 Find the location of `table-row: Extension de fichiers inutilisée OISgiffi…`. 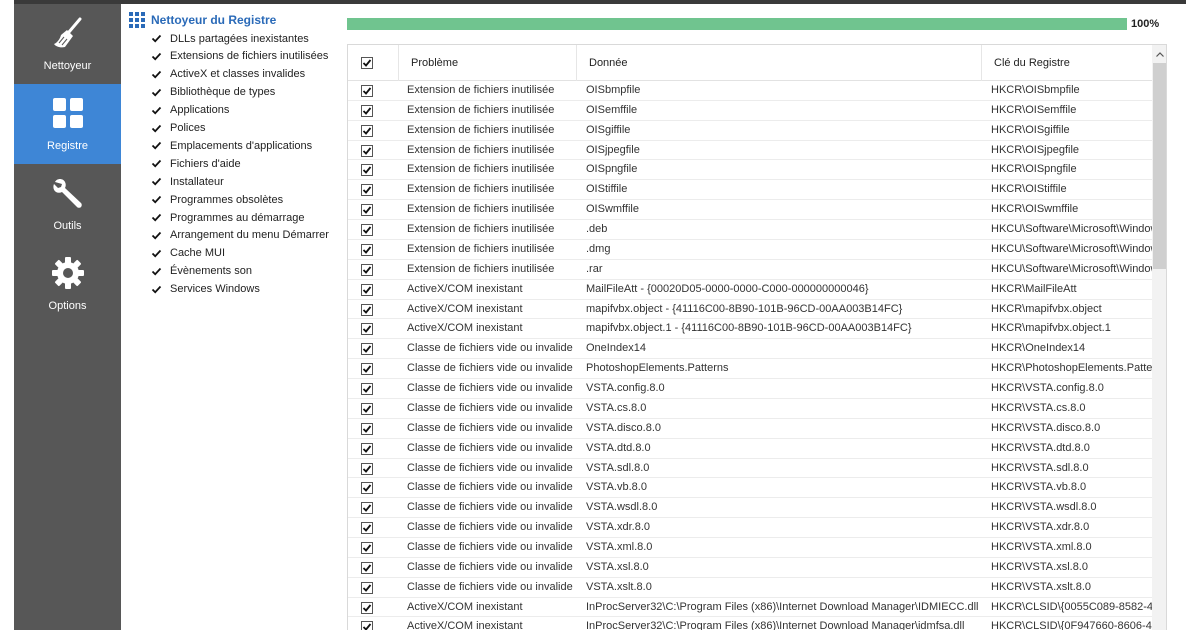

table-row: Extension de fichiers inutilisée OISgiffi… is located at coordinates (750, 131).